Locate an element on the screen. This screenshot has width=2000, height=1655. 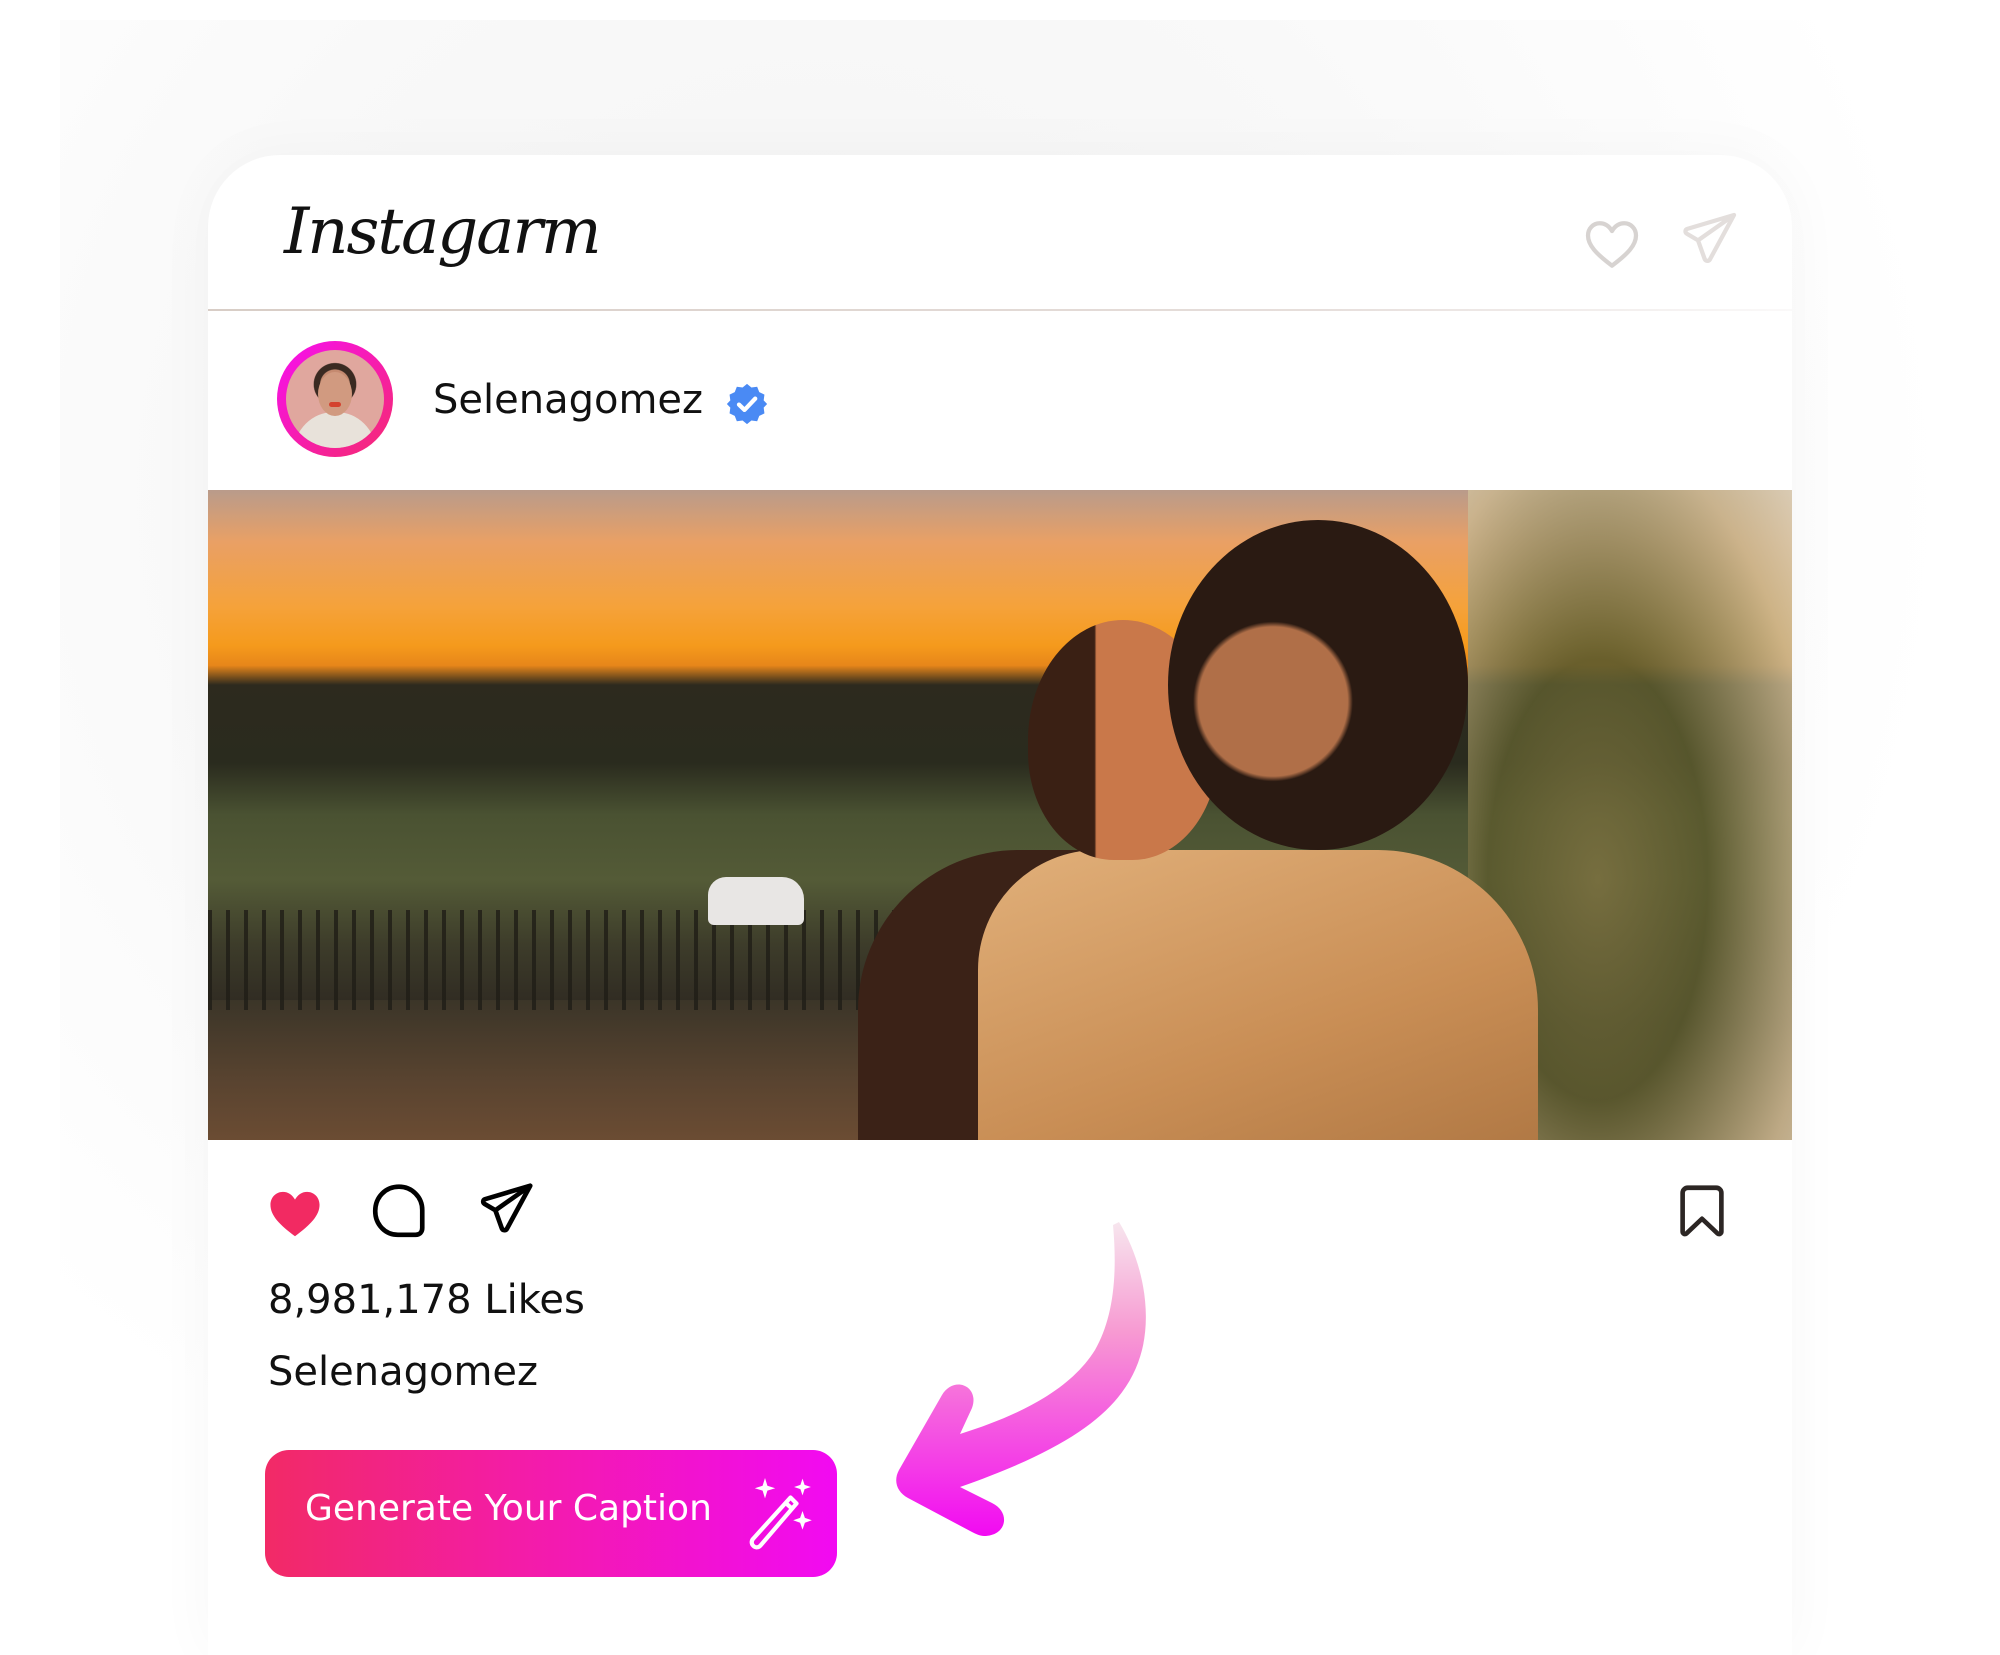
likes-count: 8,981,178 Likes is located at coordinates (426, 1300).